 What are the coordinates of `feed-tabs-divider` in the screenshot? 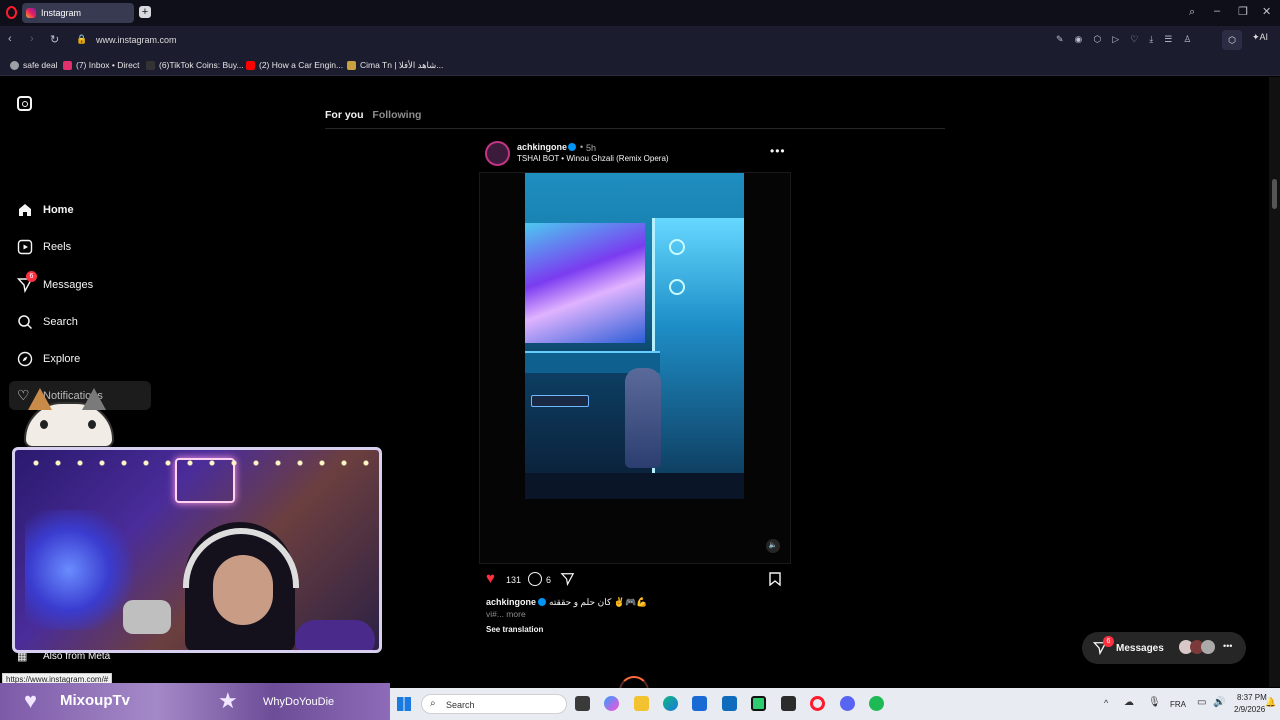 It's located at (635, 128).